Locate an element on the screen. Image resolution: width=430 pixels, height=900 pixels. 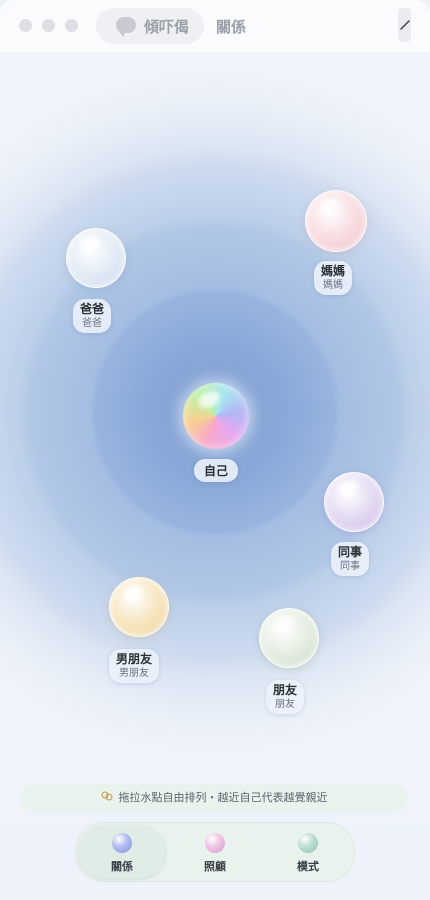
person-bubble-dad is located at coordinates (96, 258).